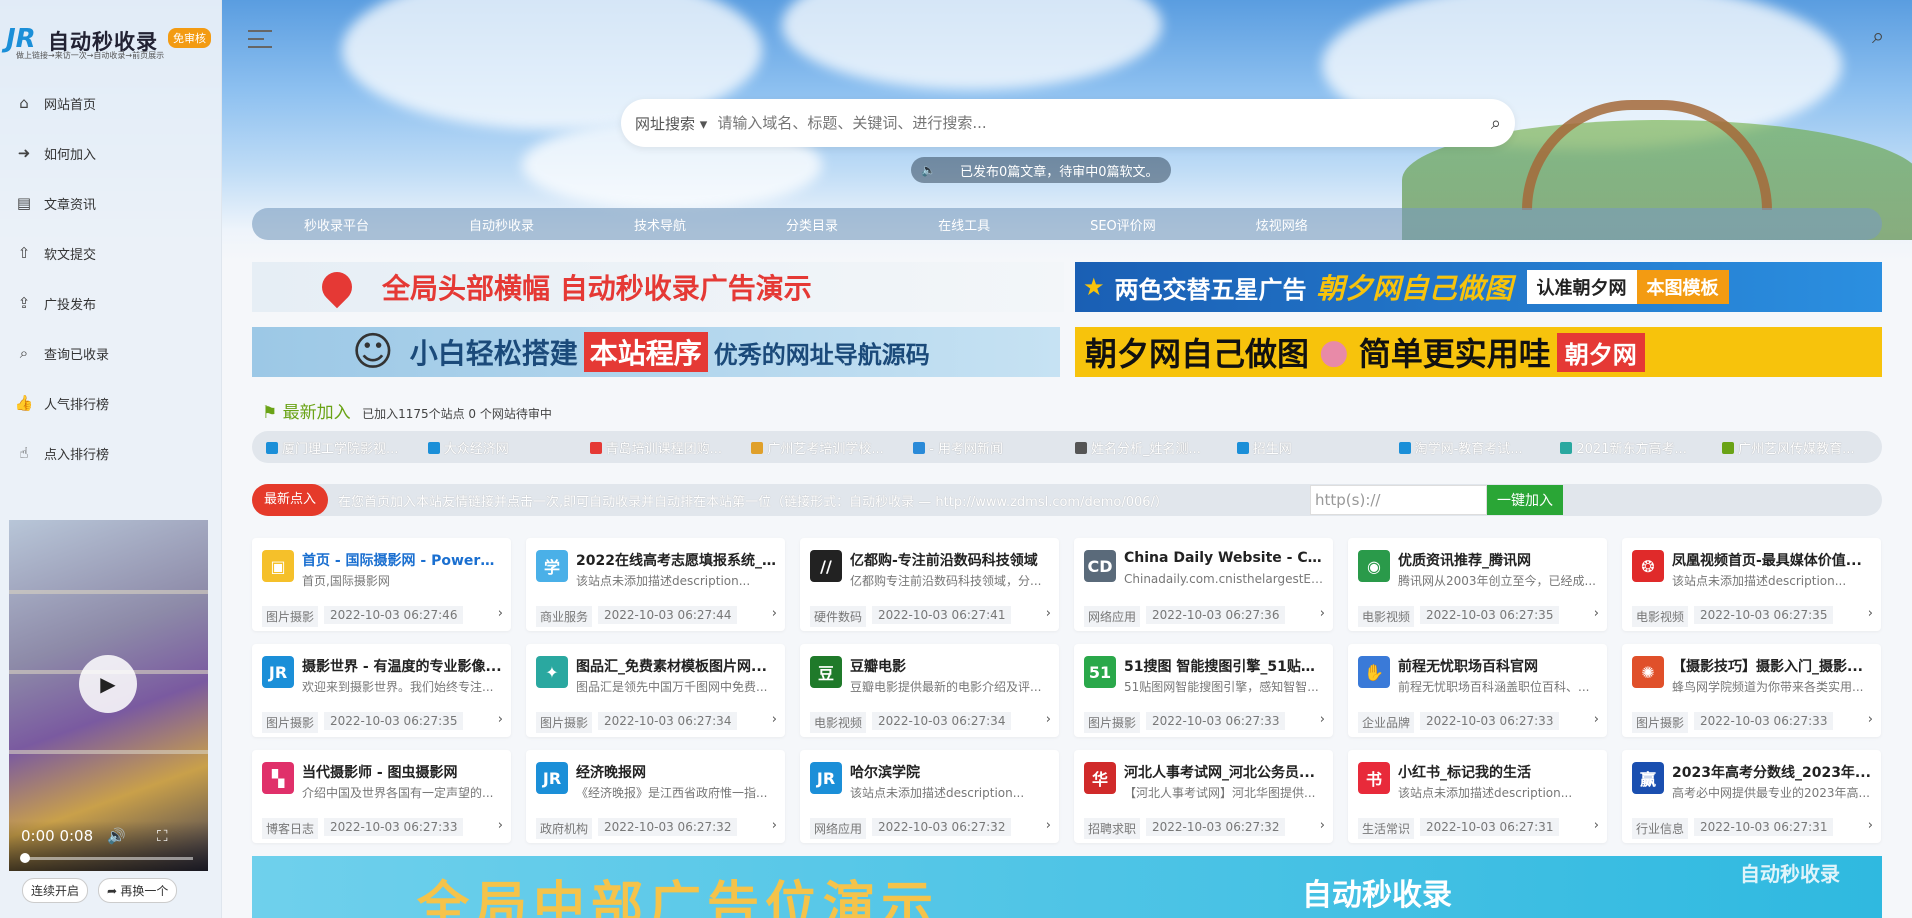  I want to click on banner-five-star-ad: ★ 两色交替五星广告 朝夕网自己做图 认准朝夕网 本图模板, so click(1478, 287).